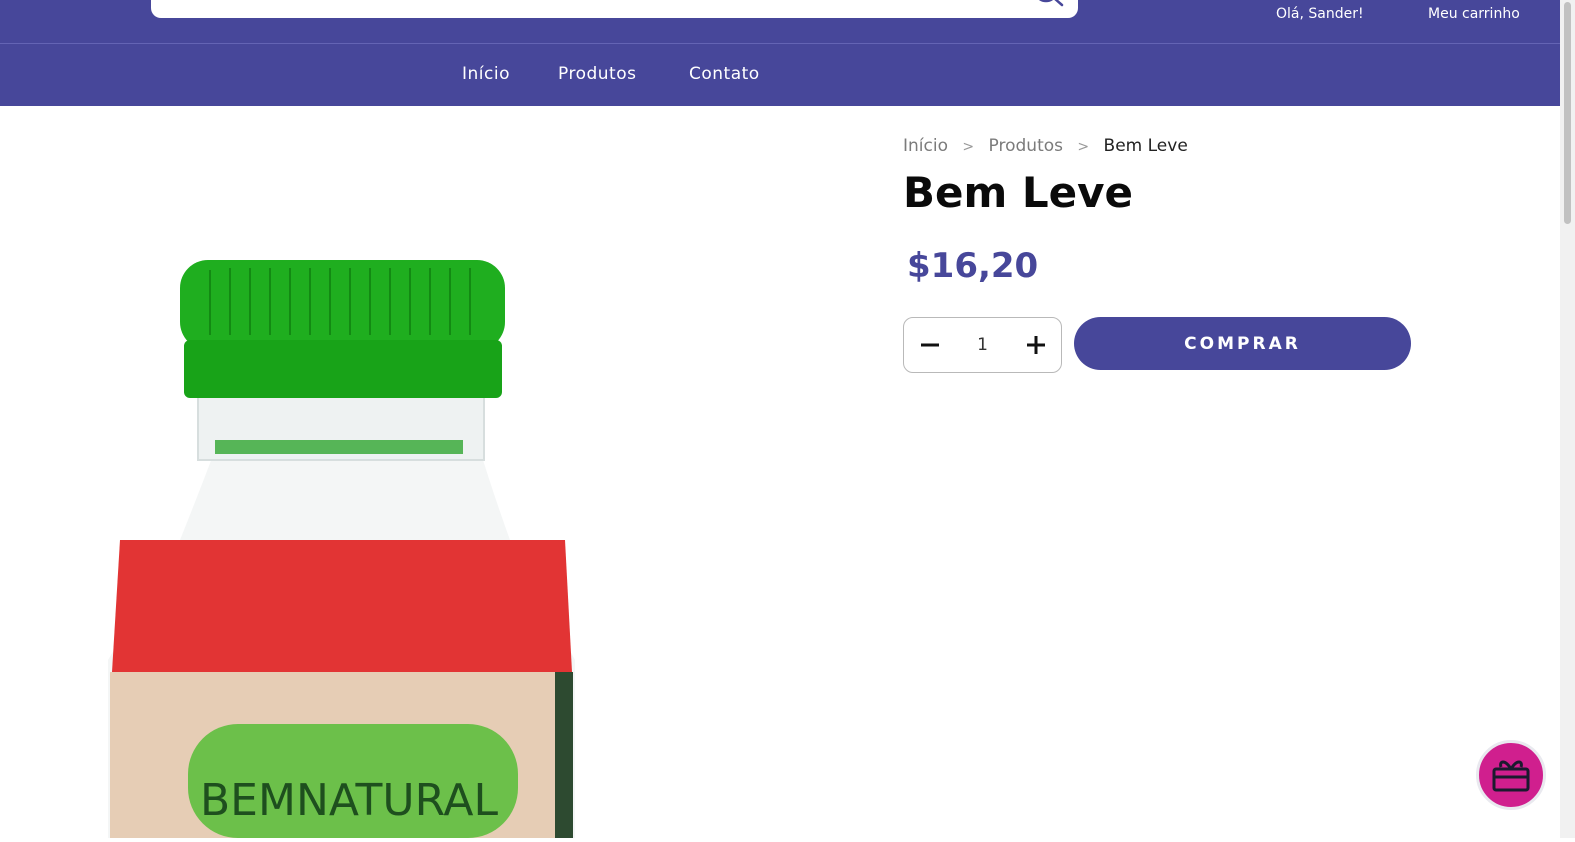 The image size is (1575, 842). I want to click on breadcrumb-produtos: Produtos, so click(1026, 146).